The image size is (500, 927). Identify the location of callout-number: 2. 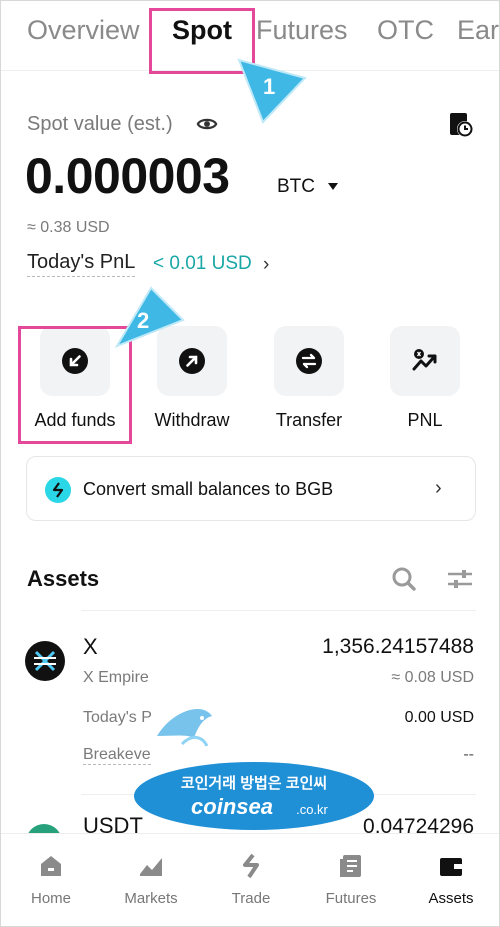
(143, 320).